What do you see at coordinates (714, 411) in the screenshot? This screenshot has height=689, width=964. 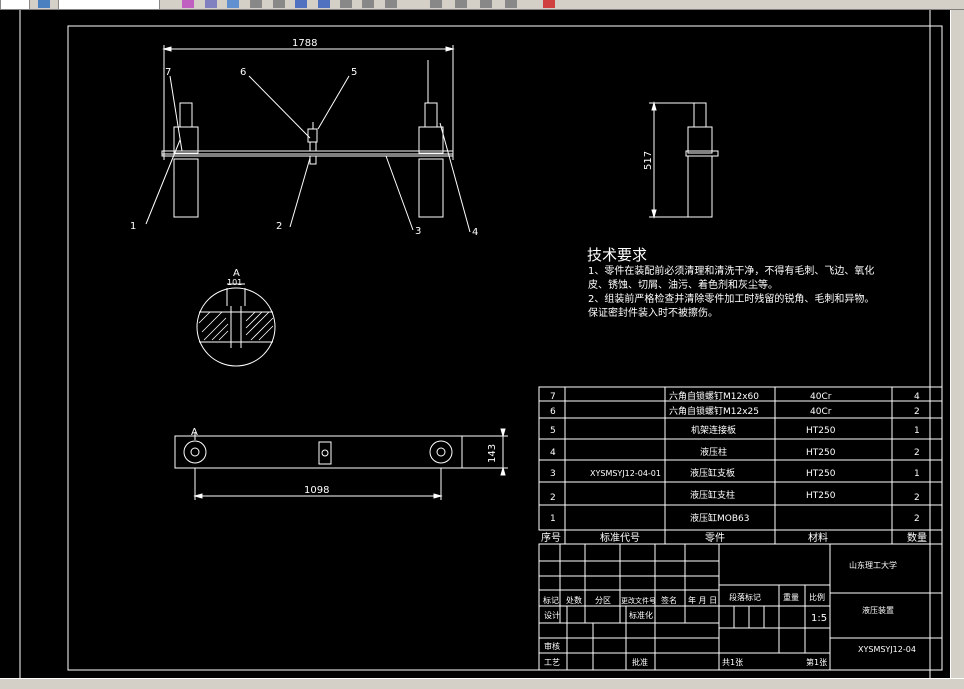 I see `bom-row-name: 六角自锁螺钉M12x25` at bounding box center [714, 411].